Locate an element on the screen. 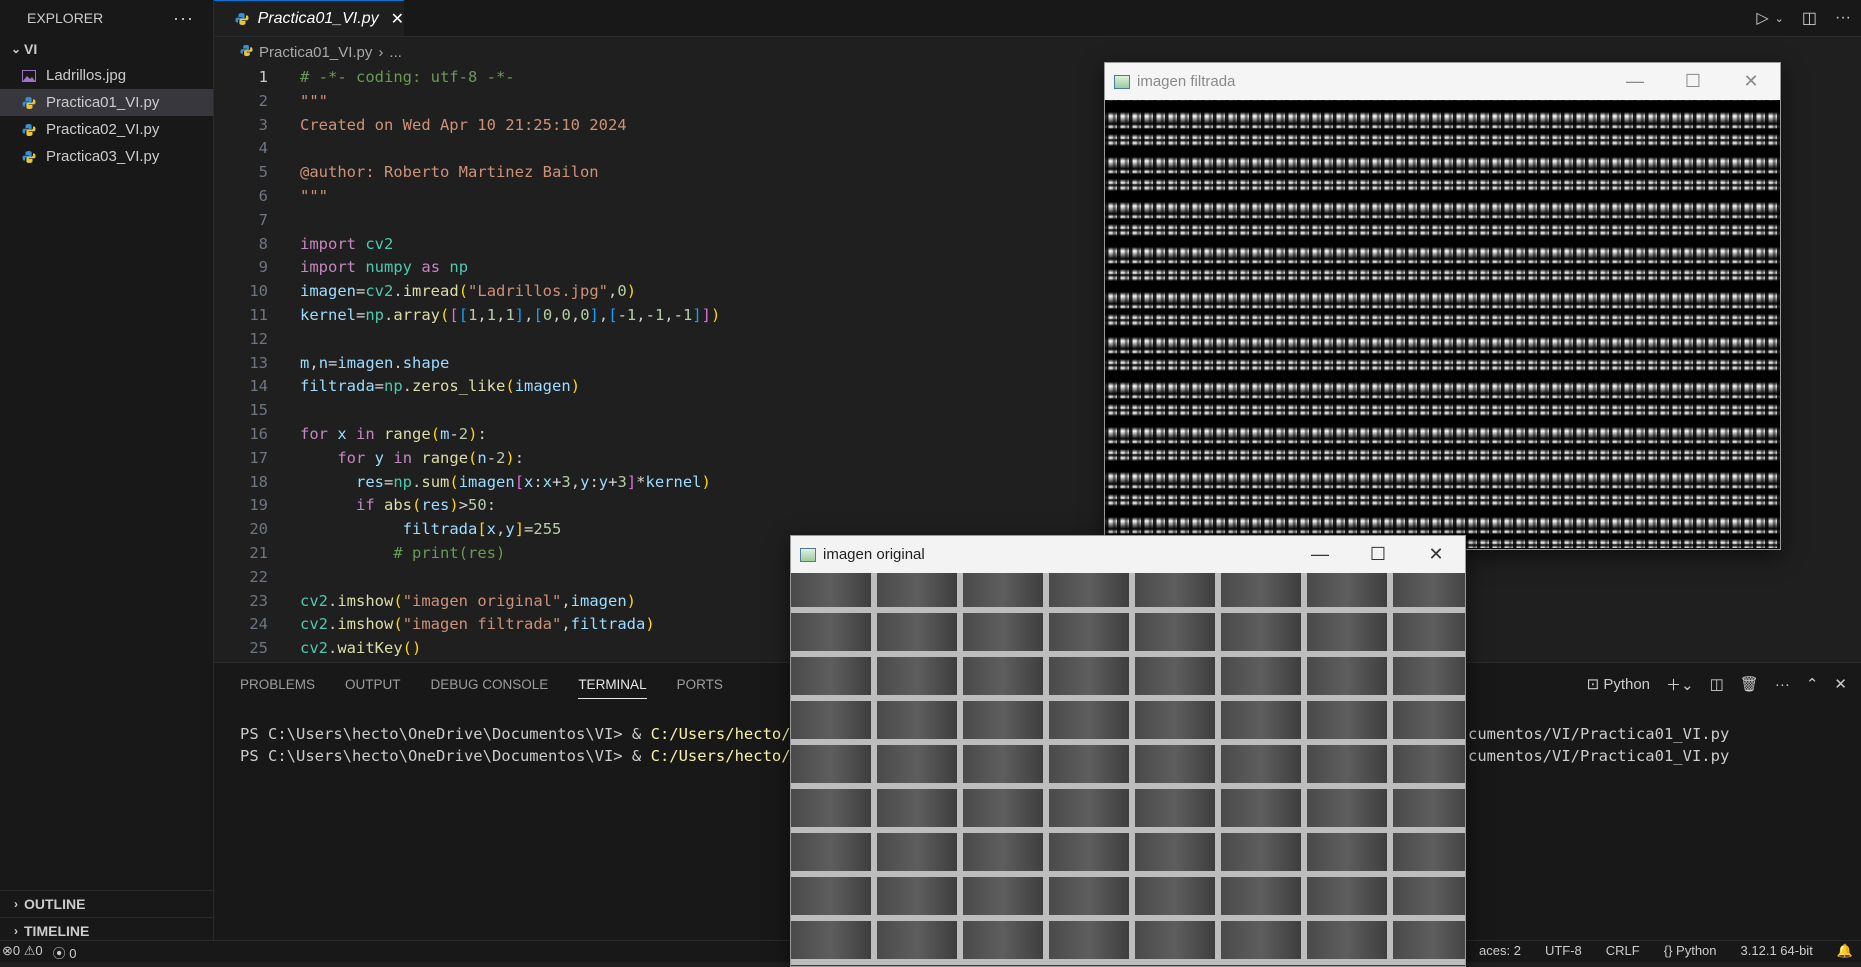 The height and width of the screenshot is (967, 1861). editor-tabbar: Practica01_VI.py ✕ ▷ ⌄ ◫ ··· is located at coordinates (1037, 18).